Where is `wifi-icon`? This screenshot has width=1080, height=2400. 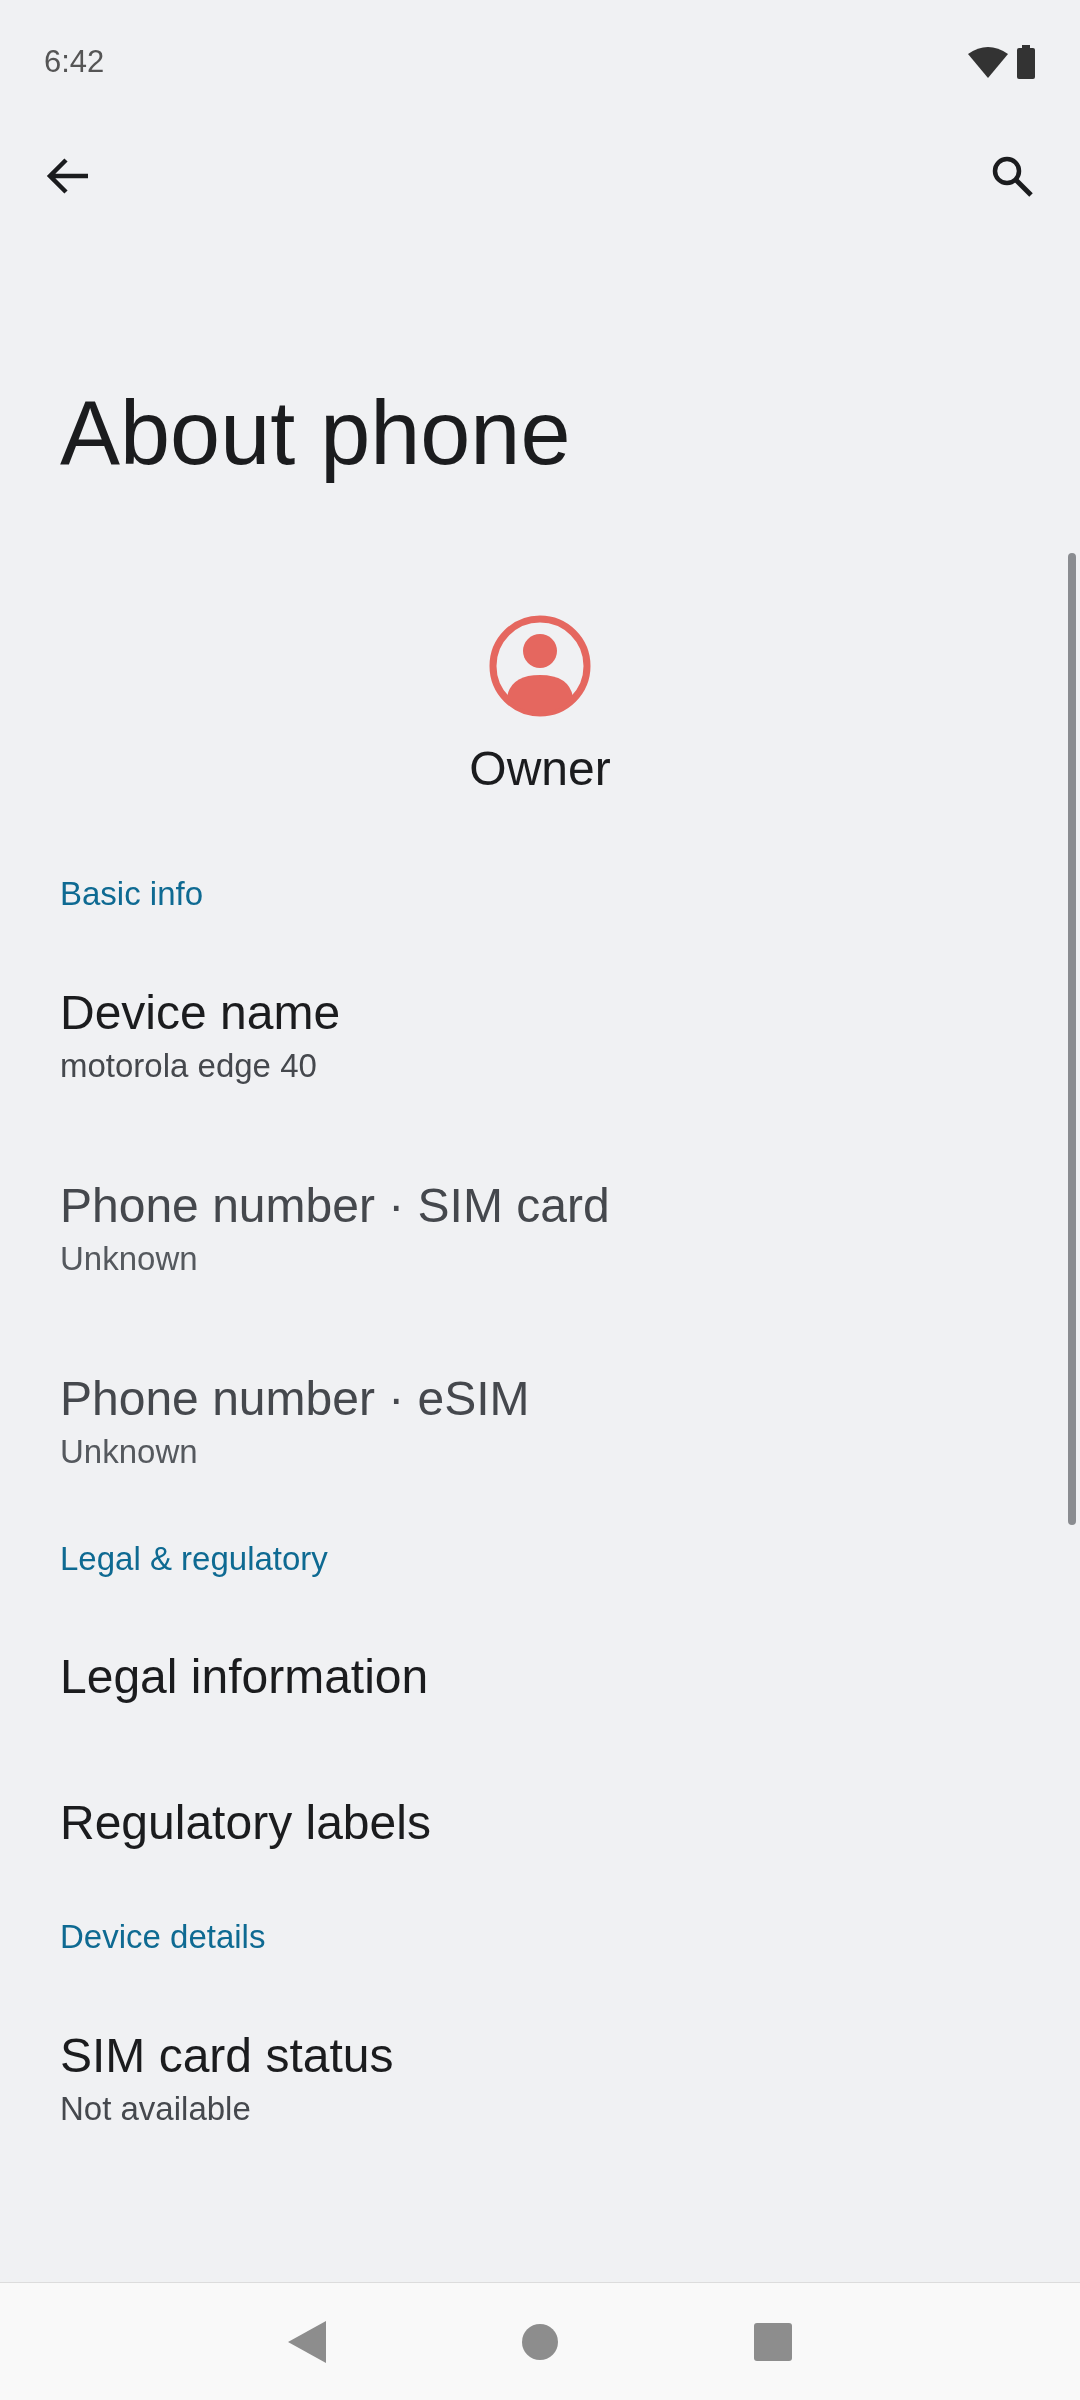
wifi-icon is located at coordinates (988, 62).